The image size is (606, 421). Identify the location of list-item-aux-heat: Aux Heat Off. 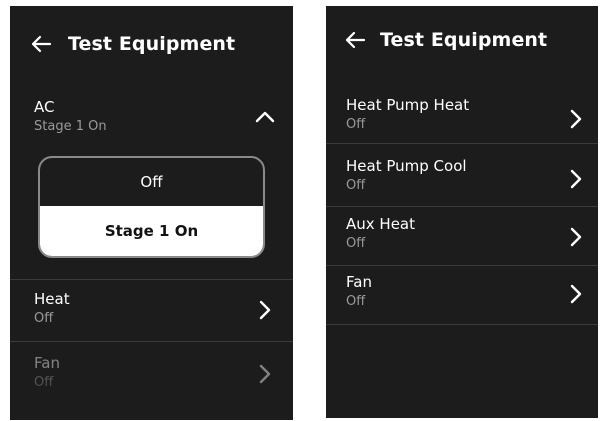
(380, 233).